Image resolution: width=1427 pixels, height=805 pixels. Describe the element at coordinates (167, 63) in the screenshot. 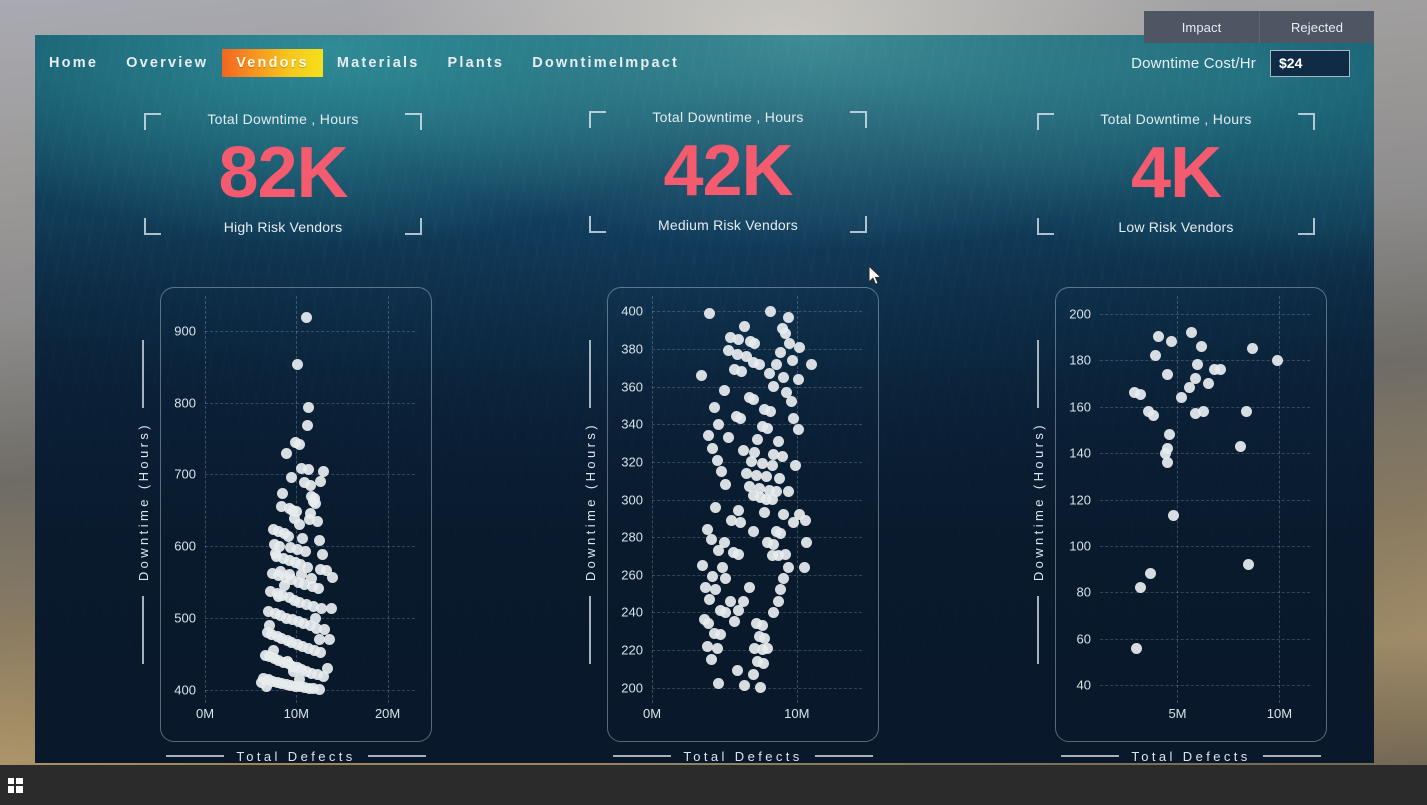

I see `nav-item-overview: Overview` at that location.